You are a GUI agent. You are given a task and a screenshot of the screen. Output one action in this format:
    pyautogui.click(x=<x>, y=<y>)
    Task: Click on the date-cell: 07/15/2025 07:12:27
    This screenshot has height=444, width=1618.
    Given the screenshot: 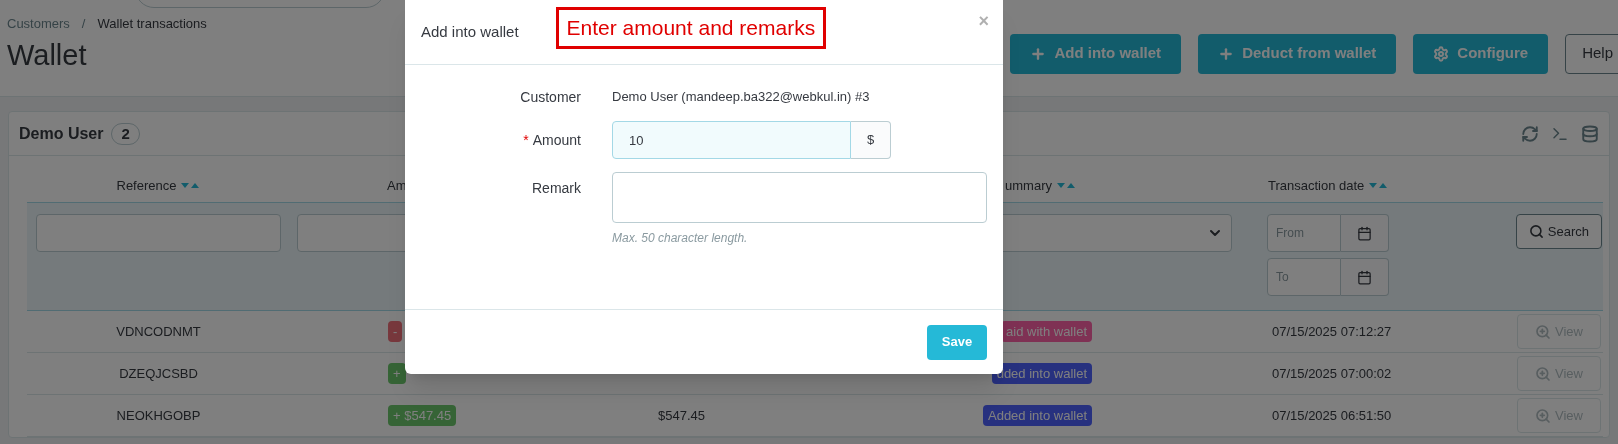 What is the action you would take?
    pyautogui.click(x=1332, y=331)
    